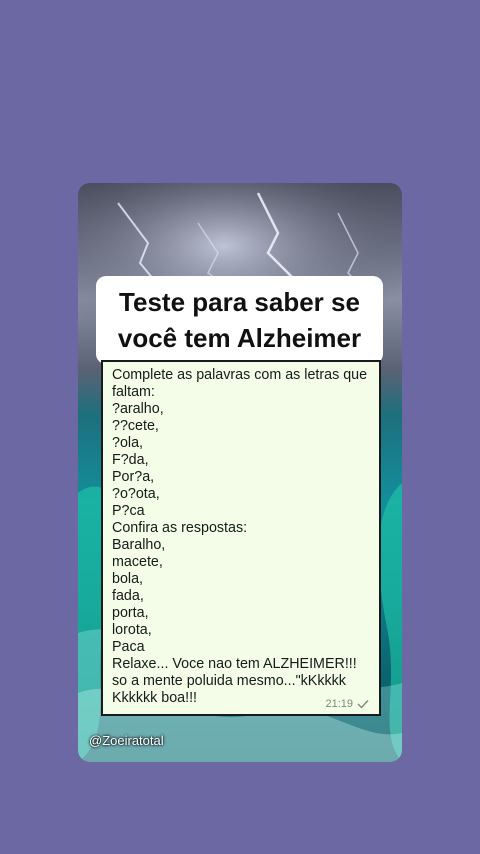 This screenshot has width=480, height=854. Describe the element at coordinates (363, 704) in the screenshot. I see `single-check-icon` at that location.